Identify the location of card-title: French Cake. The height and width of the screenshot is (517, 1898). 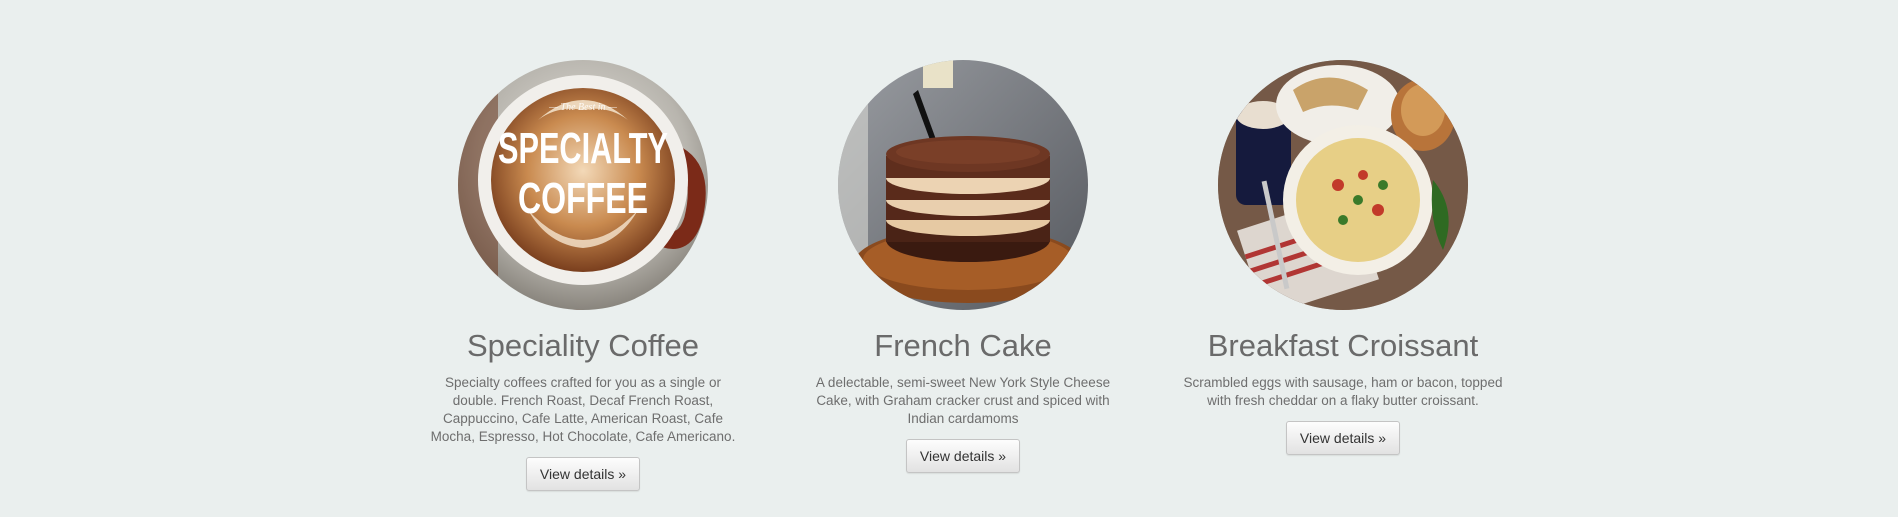
(963, 345).